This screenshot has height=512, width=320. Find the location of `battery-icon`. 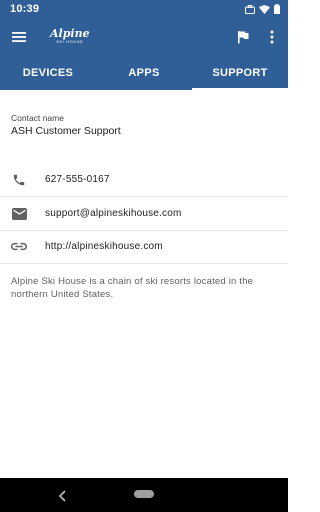

battery-icon is located at coordinates (277, 9).